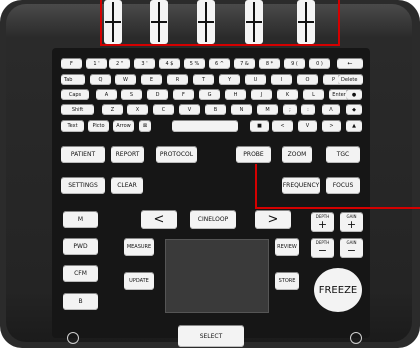 The height and width of the screenshot is (348, 420). What do you see at coordinates (83, 154) in the screenshot?
I see `patient-button: PATIENT` at bounding box center [83, 154].